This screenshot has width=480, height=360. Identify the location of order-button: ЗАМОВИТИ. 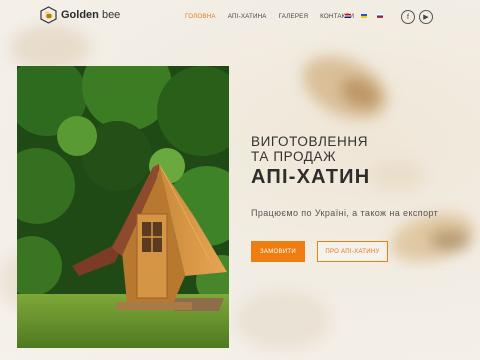
(278, 251).